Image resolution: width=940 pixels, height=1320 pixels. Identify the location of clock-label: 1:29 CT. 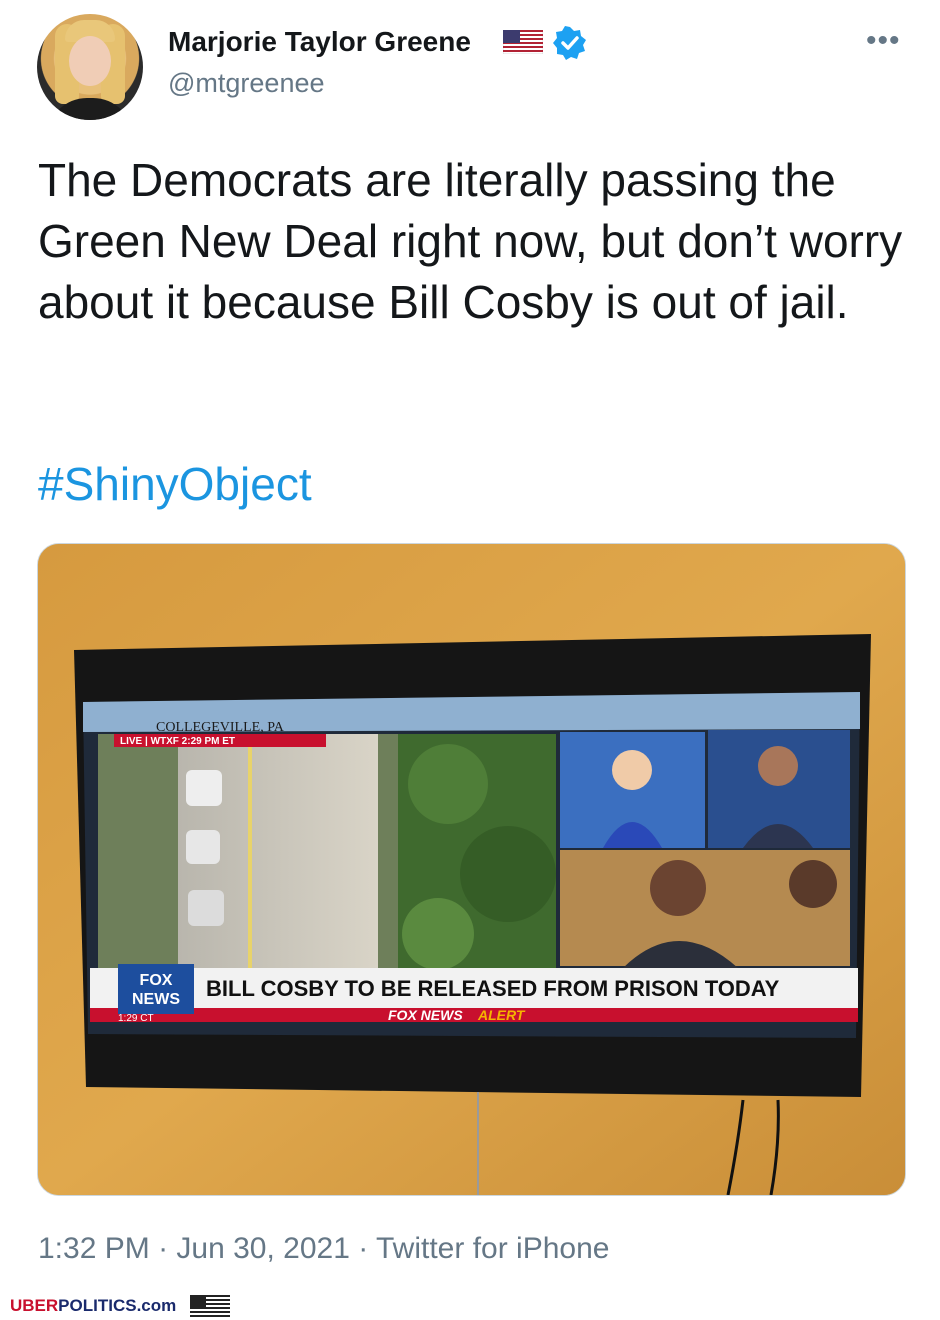
(136, 1018).